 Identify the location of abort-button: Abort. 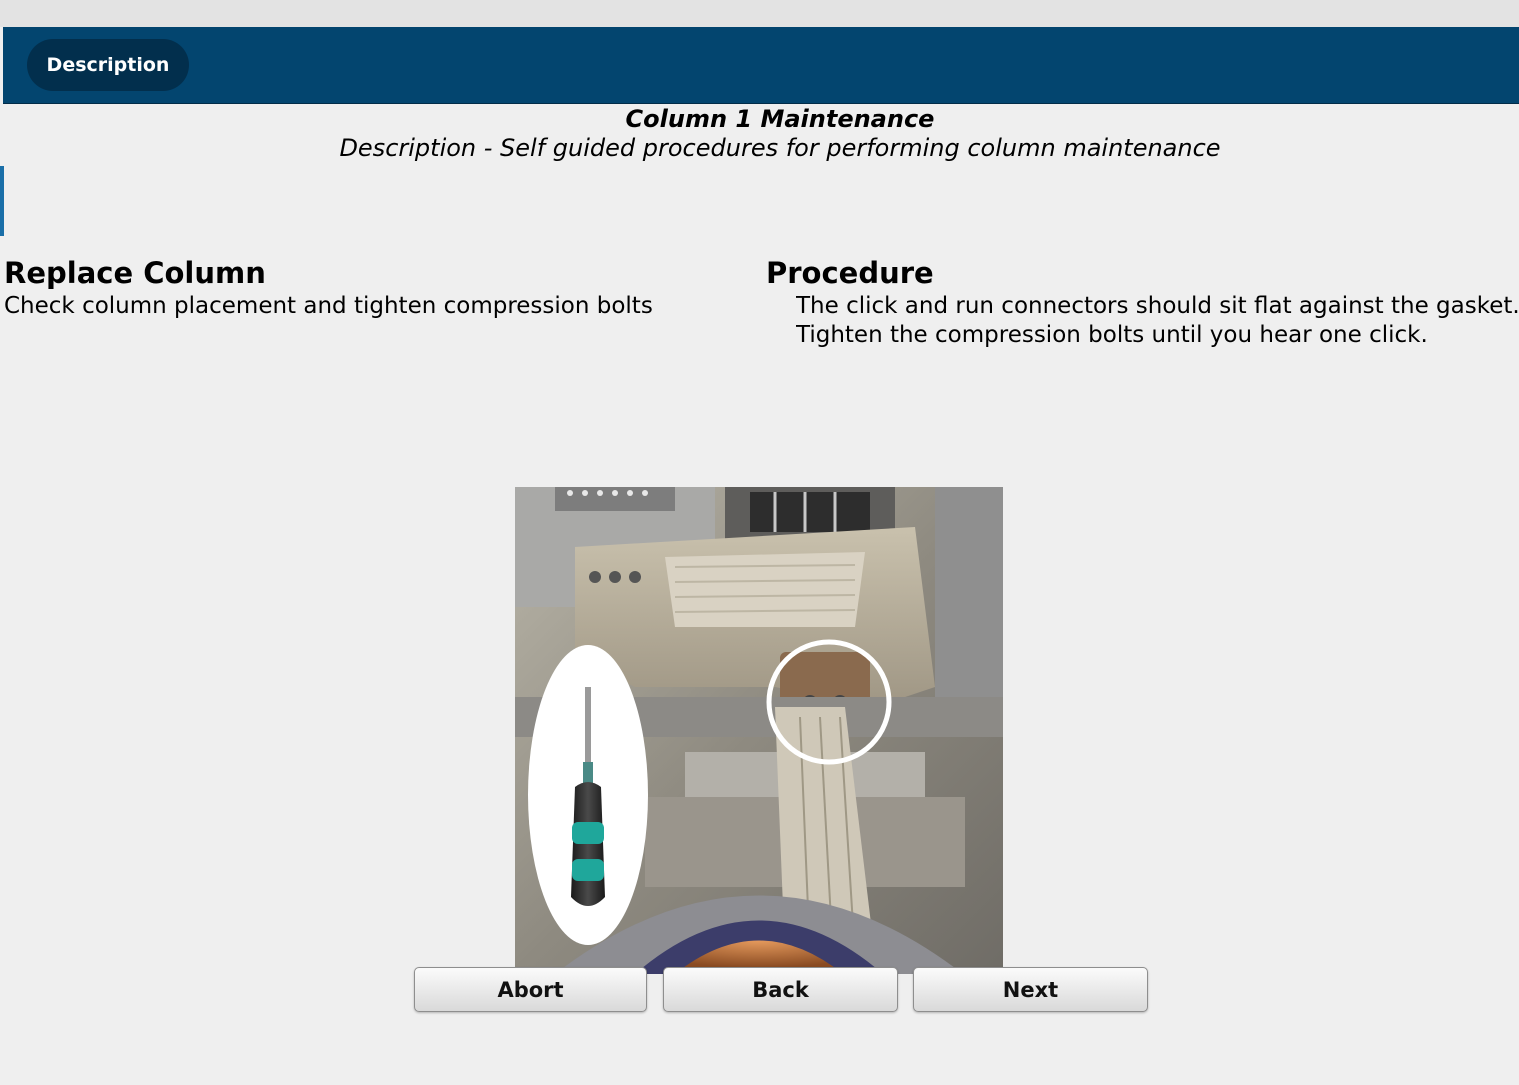
(530, 989).